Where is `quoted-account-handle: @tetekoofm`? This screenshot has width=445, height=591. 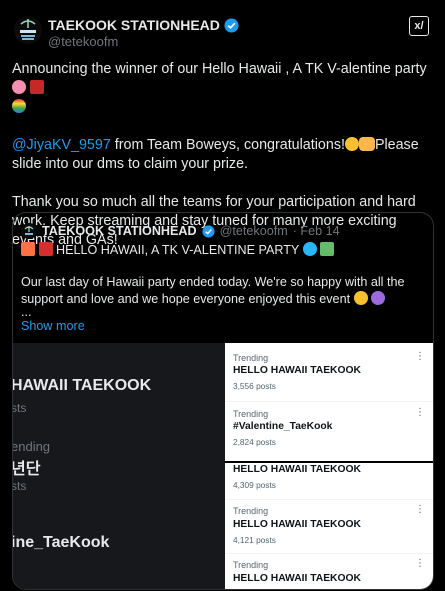
quoted-account-handle: @tetekoofm is located at coordinates (253, 231).